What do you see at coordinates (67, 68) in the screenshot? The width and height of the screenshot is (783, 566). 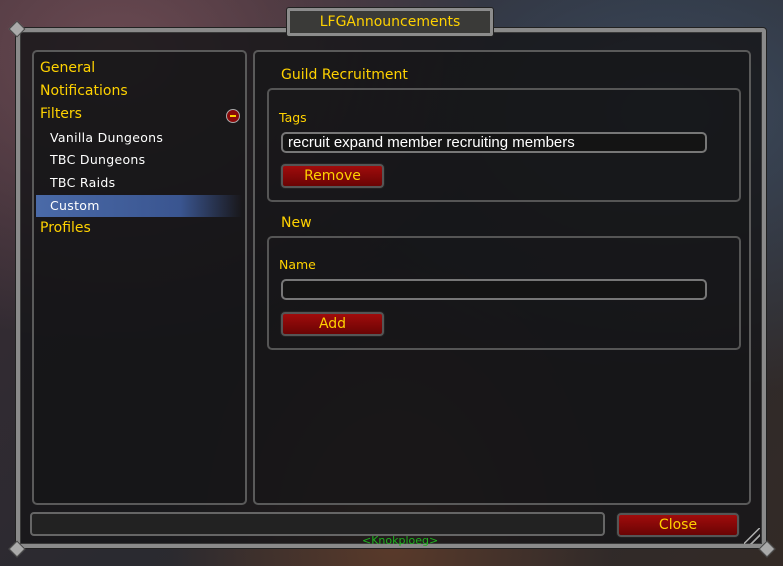 I see `sidebar-item-general: General` at bounding box center [67, 68].